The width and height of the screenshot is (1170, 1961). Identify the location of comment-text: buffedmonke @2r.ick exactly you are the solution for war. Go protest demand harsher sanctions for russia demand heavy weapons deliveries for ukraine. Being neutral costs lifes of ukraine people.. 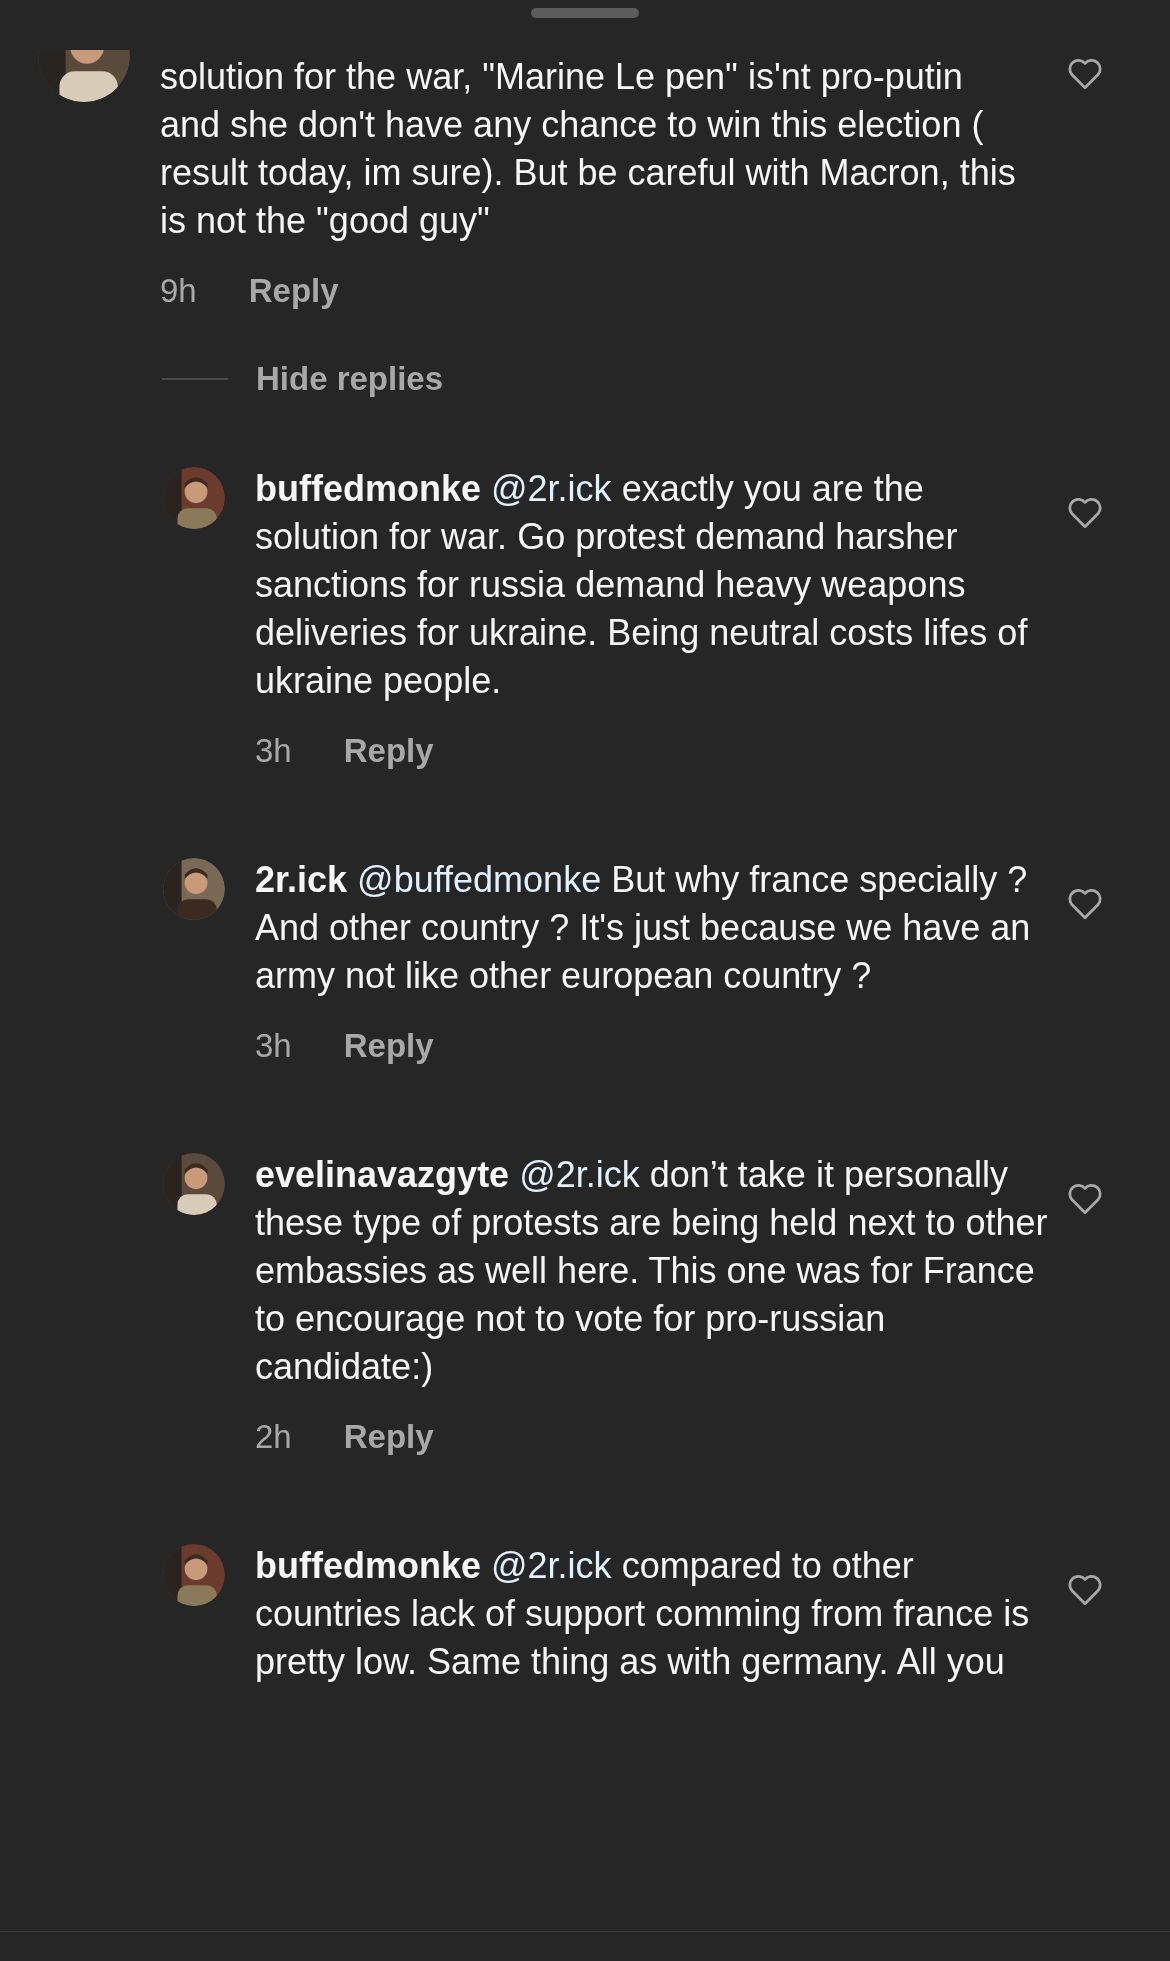
(642, 585).